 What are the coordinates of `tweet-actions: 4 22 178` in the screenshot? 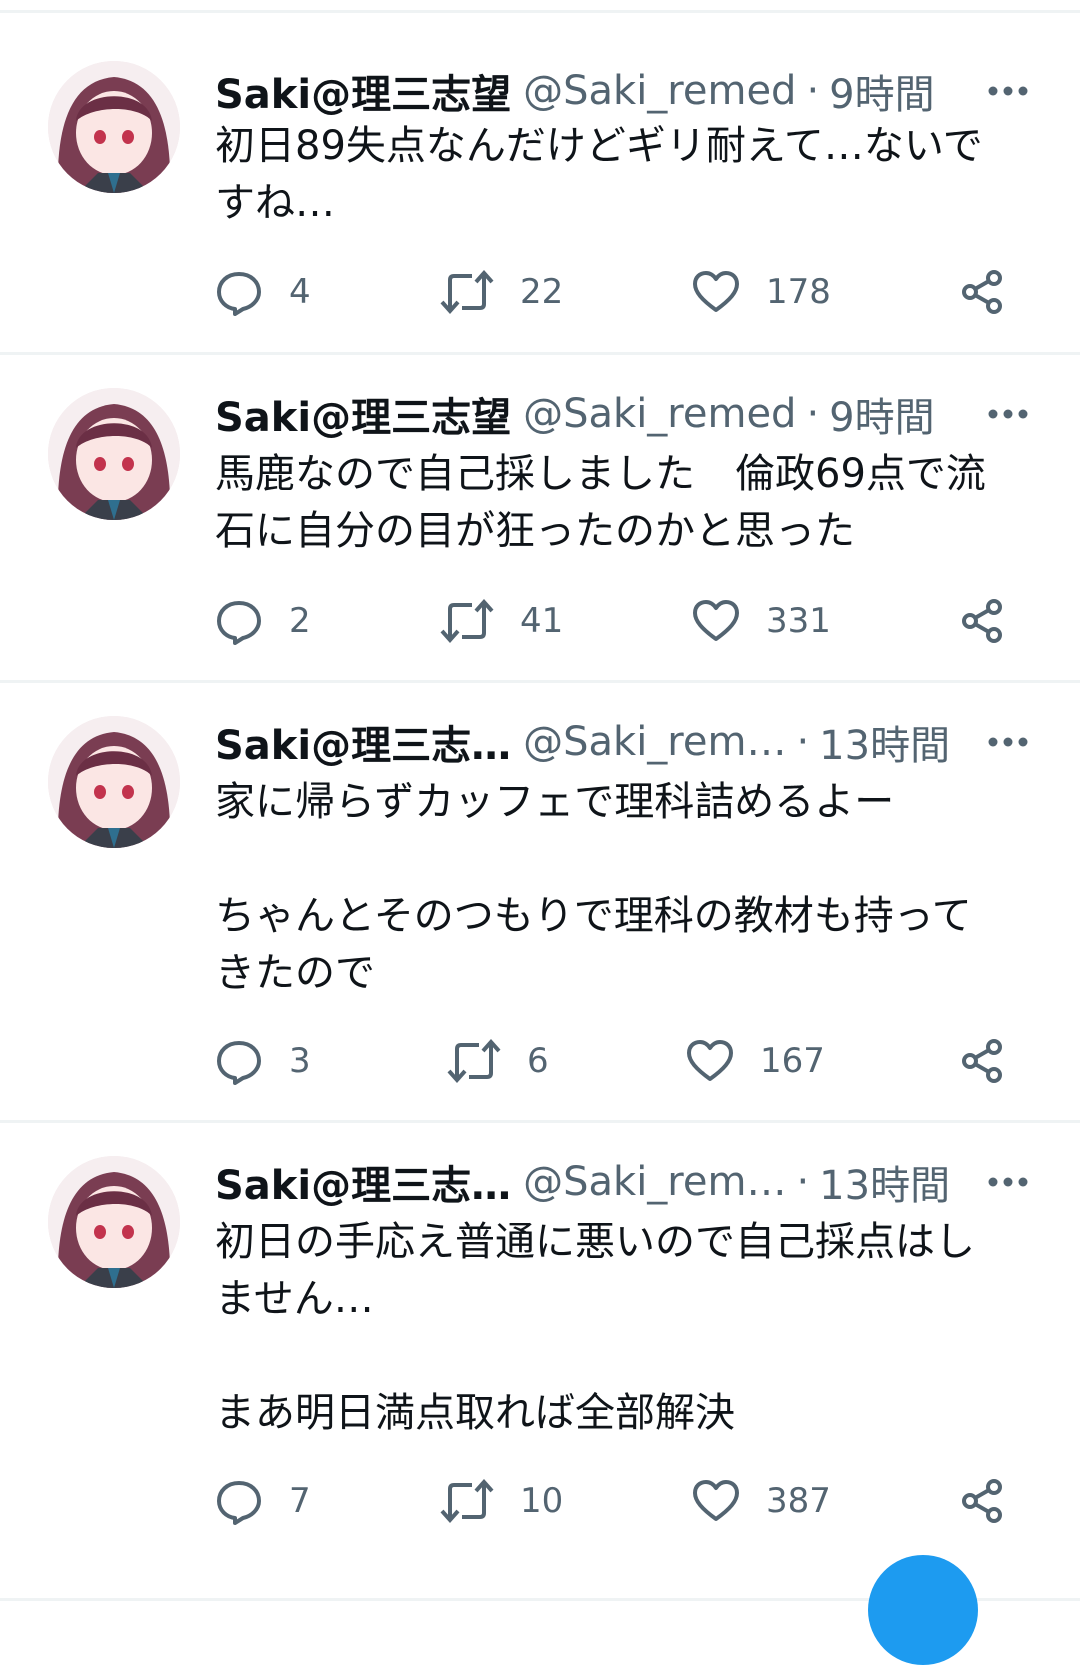 It's located at (625, 292).